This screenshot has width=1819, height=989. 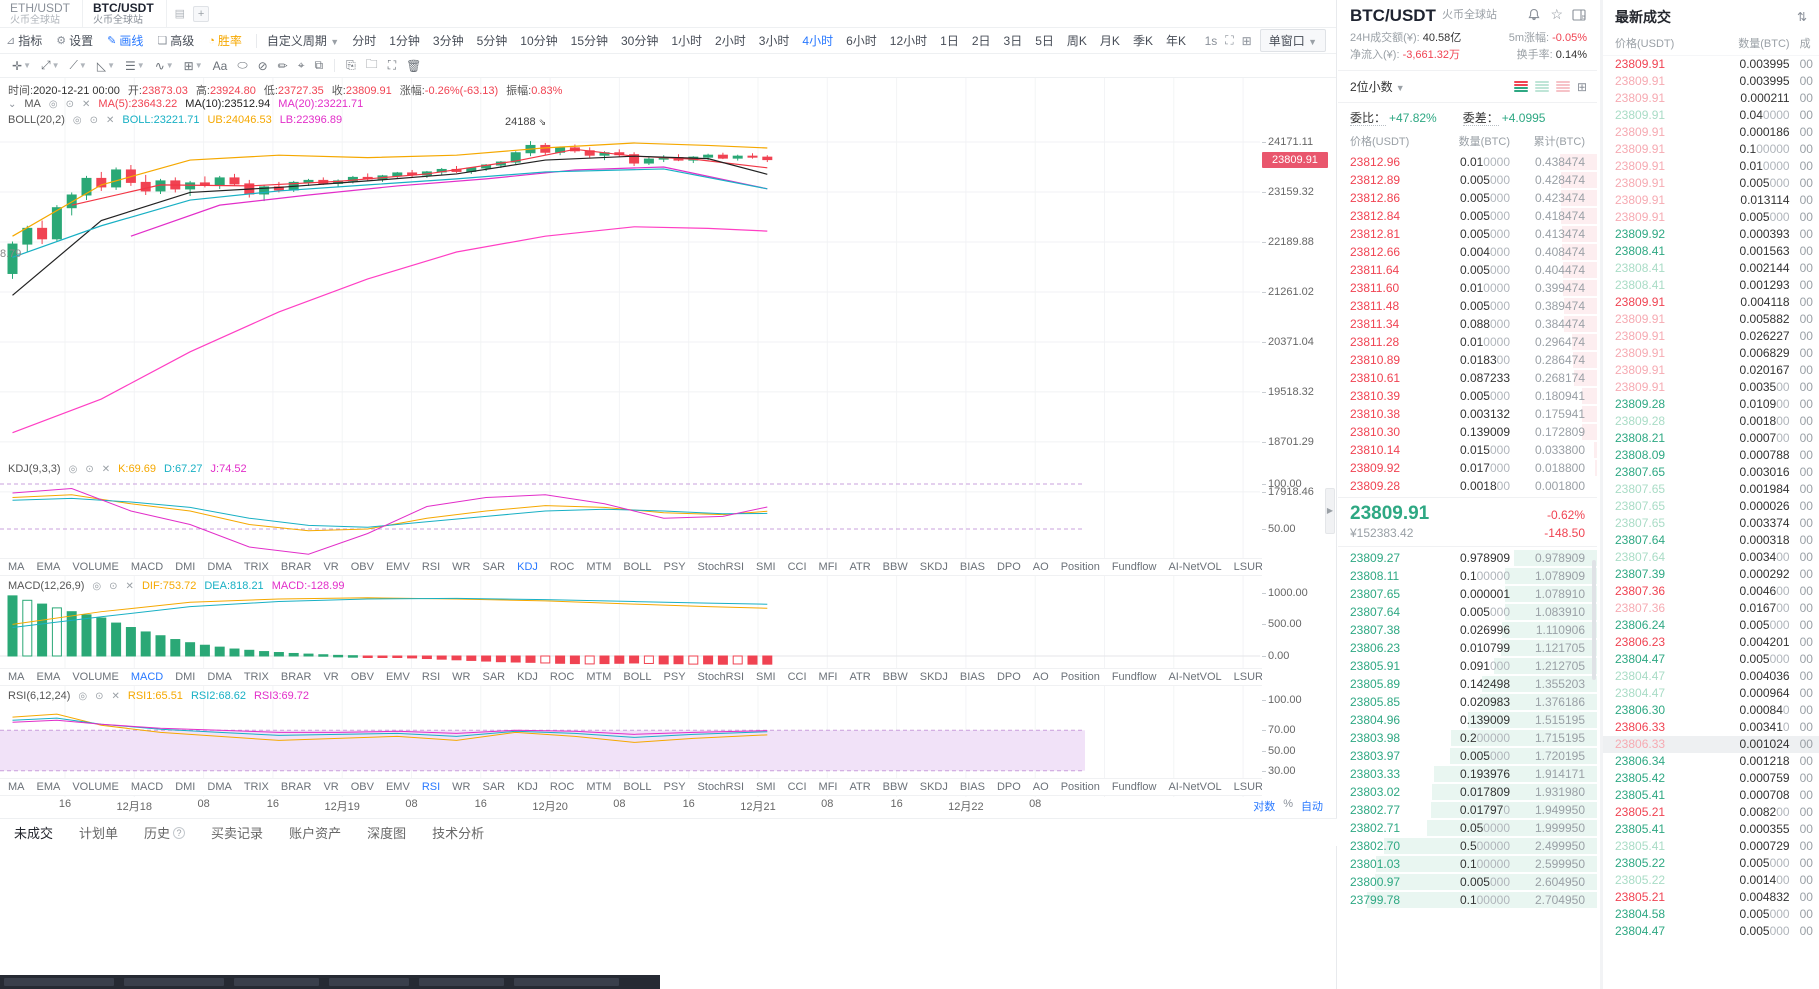 I want to click on module-tab-未成交: 未成交, so click(x=33, y=832).